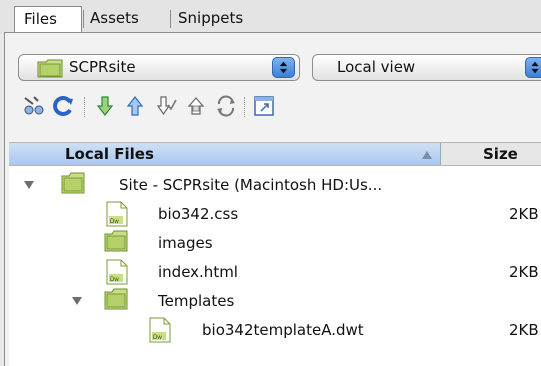 Image resolution: width=541 pixels, height=366 pixels. I want to click on refresh-icon, so click(64, 106).